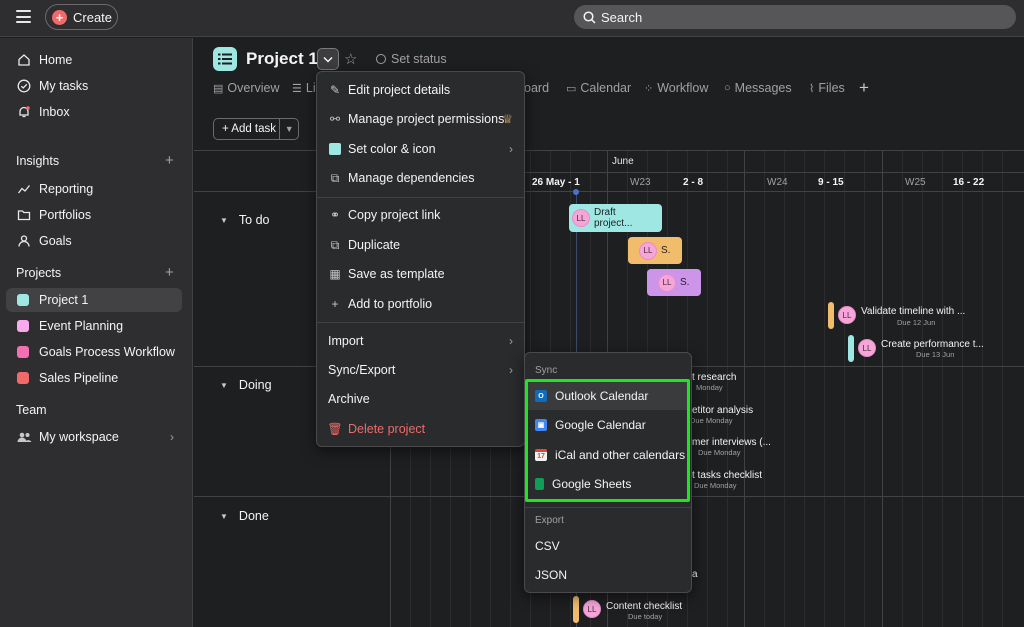 Image resolution: width=1024 pixels, height=627 pixels. What do you see at coordinates (23, 16) in the screenshot?
I see `hamburger-menu-icon` at bounding box center [23, 16].